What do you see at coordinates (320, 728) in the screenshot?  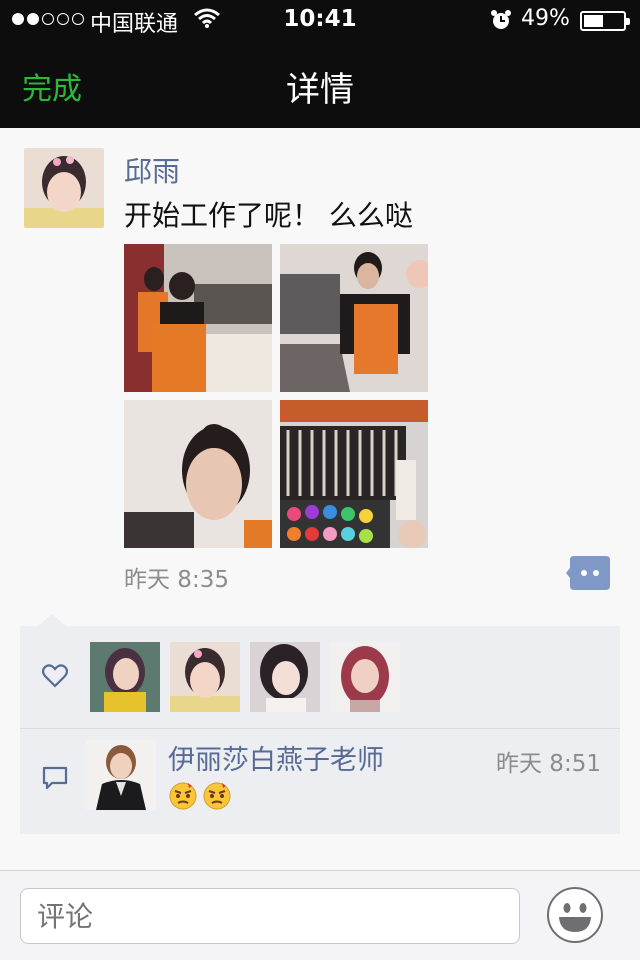 I see `divider` at bounding box center [320, 728].